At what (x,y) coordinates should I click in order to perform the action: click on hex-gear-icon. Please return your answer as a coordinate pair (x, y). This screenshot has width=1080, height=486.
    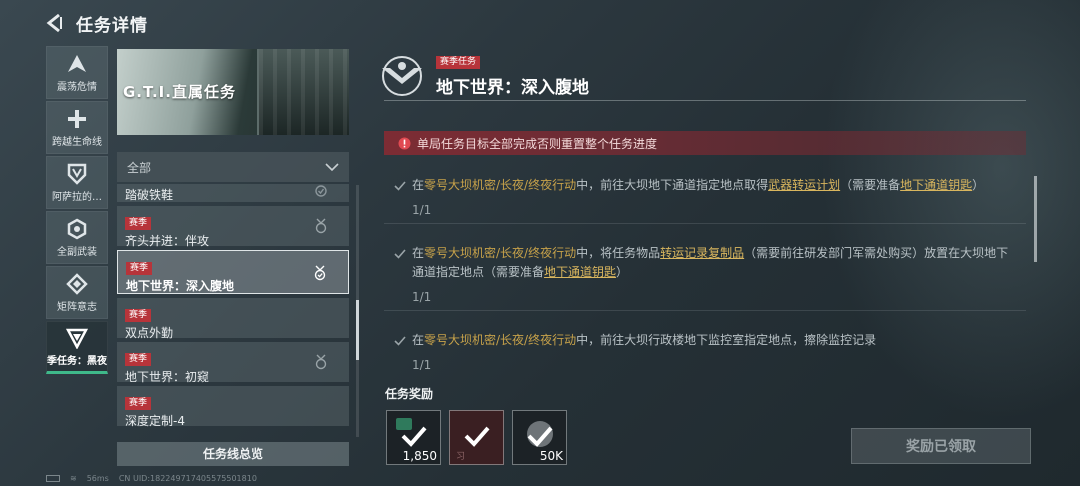
    Looking at the image, I should click on (77, 228).